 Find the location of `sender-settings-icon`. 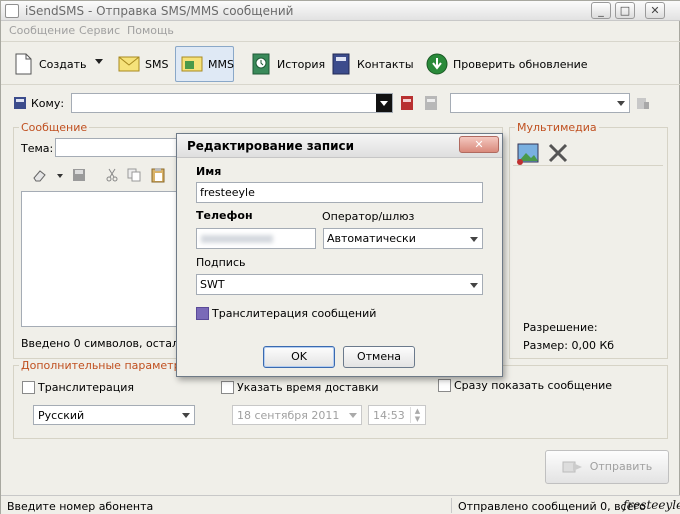

sender-settings-icon is located at coordinates (643, 103).